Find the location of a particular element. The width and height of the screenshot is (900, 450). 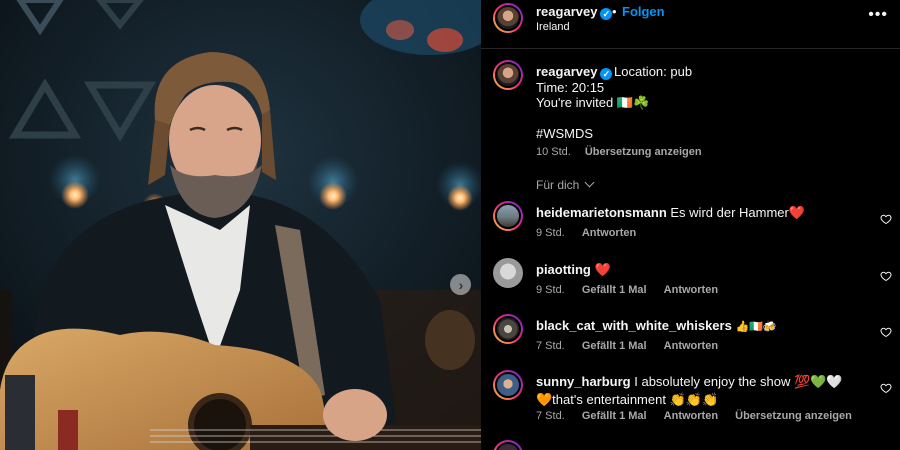

comment-text: ❤️ is located at coordinates (602, 269).